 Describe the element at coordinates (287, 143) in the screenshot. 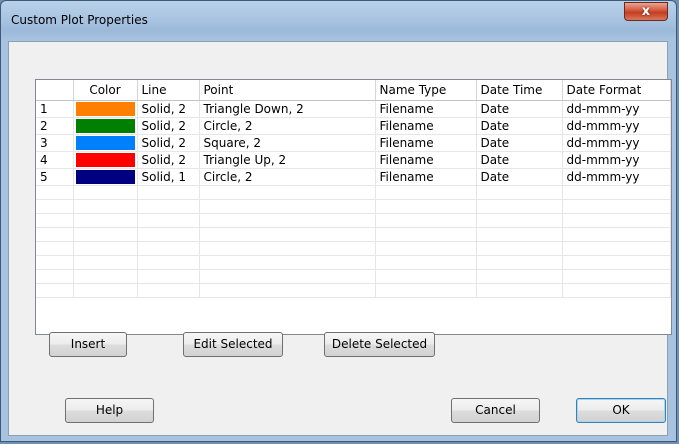

I see `point-cell: Square, 2` at that location.